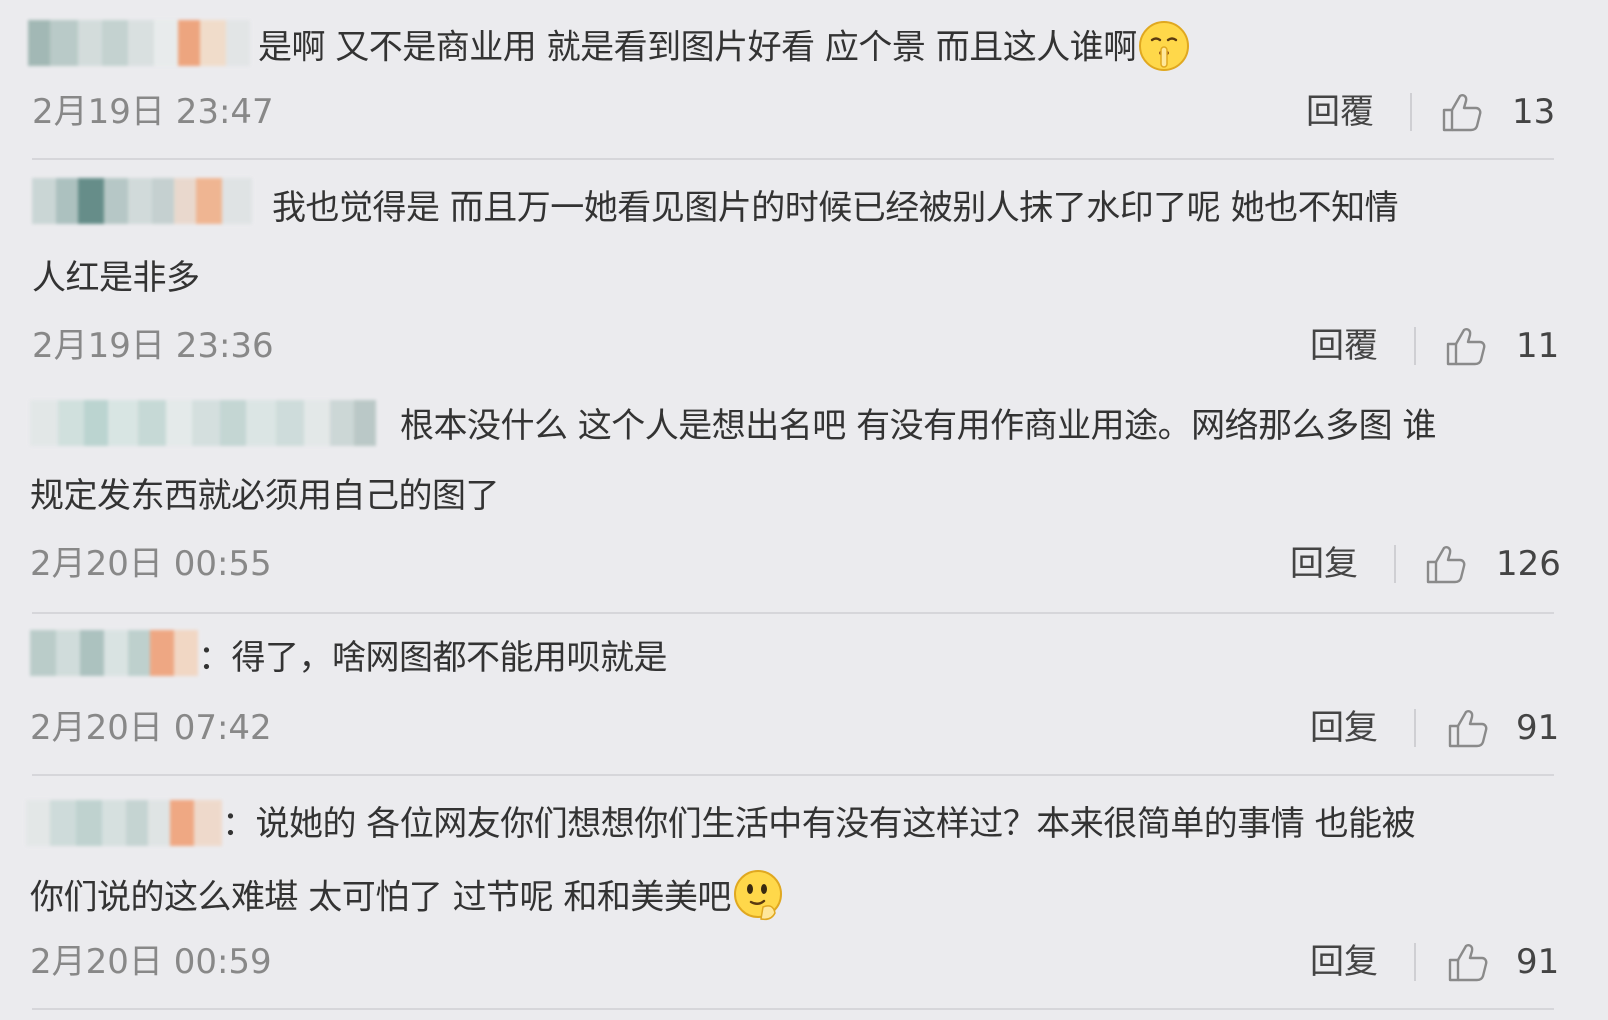 This screenshot has height=1020, width=1608. Describe the element at coordinates (151, 564) in the screenshot. I see `comment-timestamp: 2月20日 00:55` at that location.